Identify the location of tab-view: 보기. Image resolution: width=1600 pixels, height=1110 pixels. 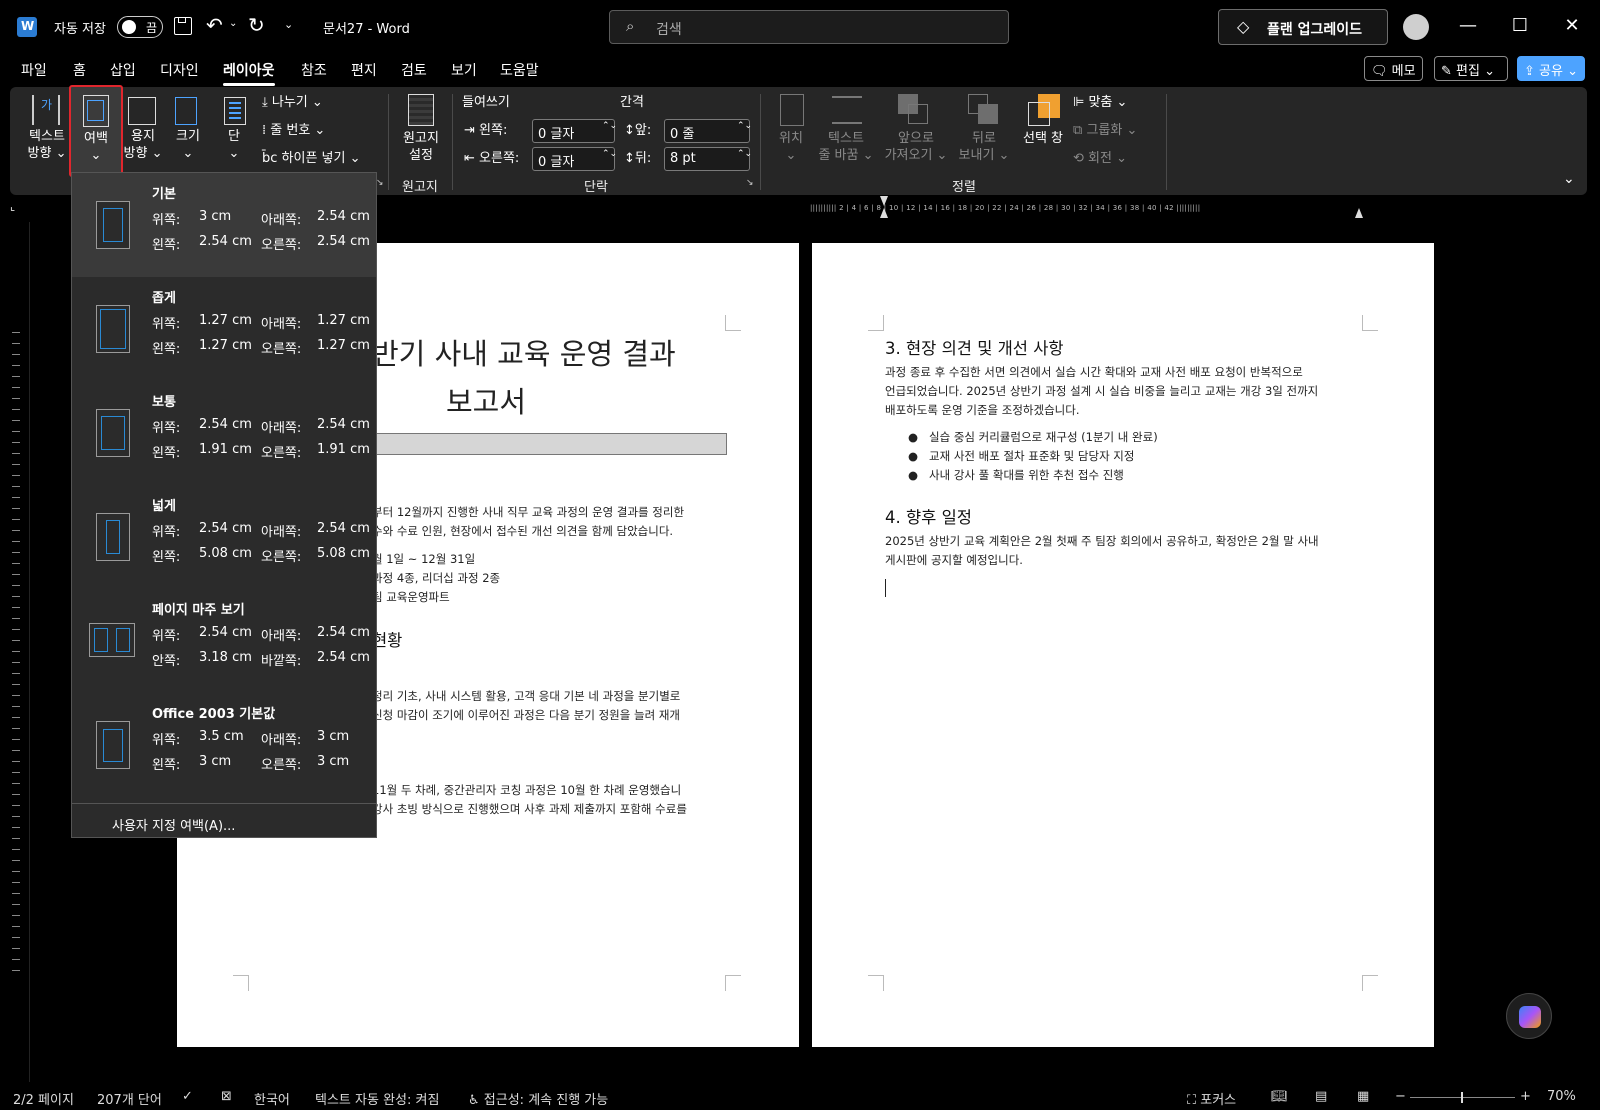
(464, 70).